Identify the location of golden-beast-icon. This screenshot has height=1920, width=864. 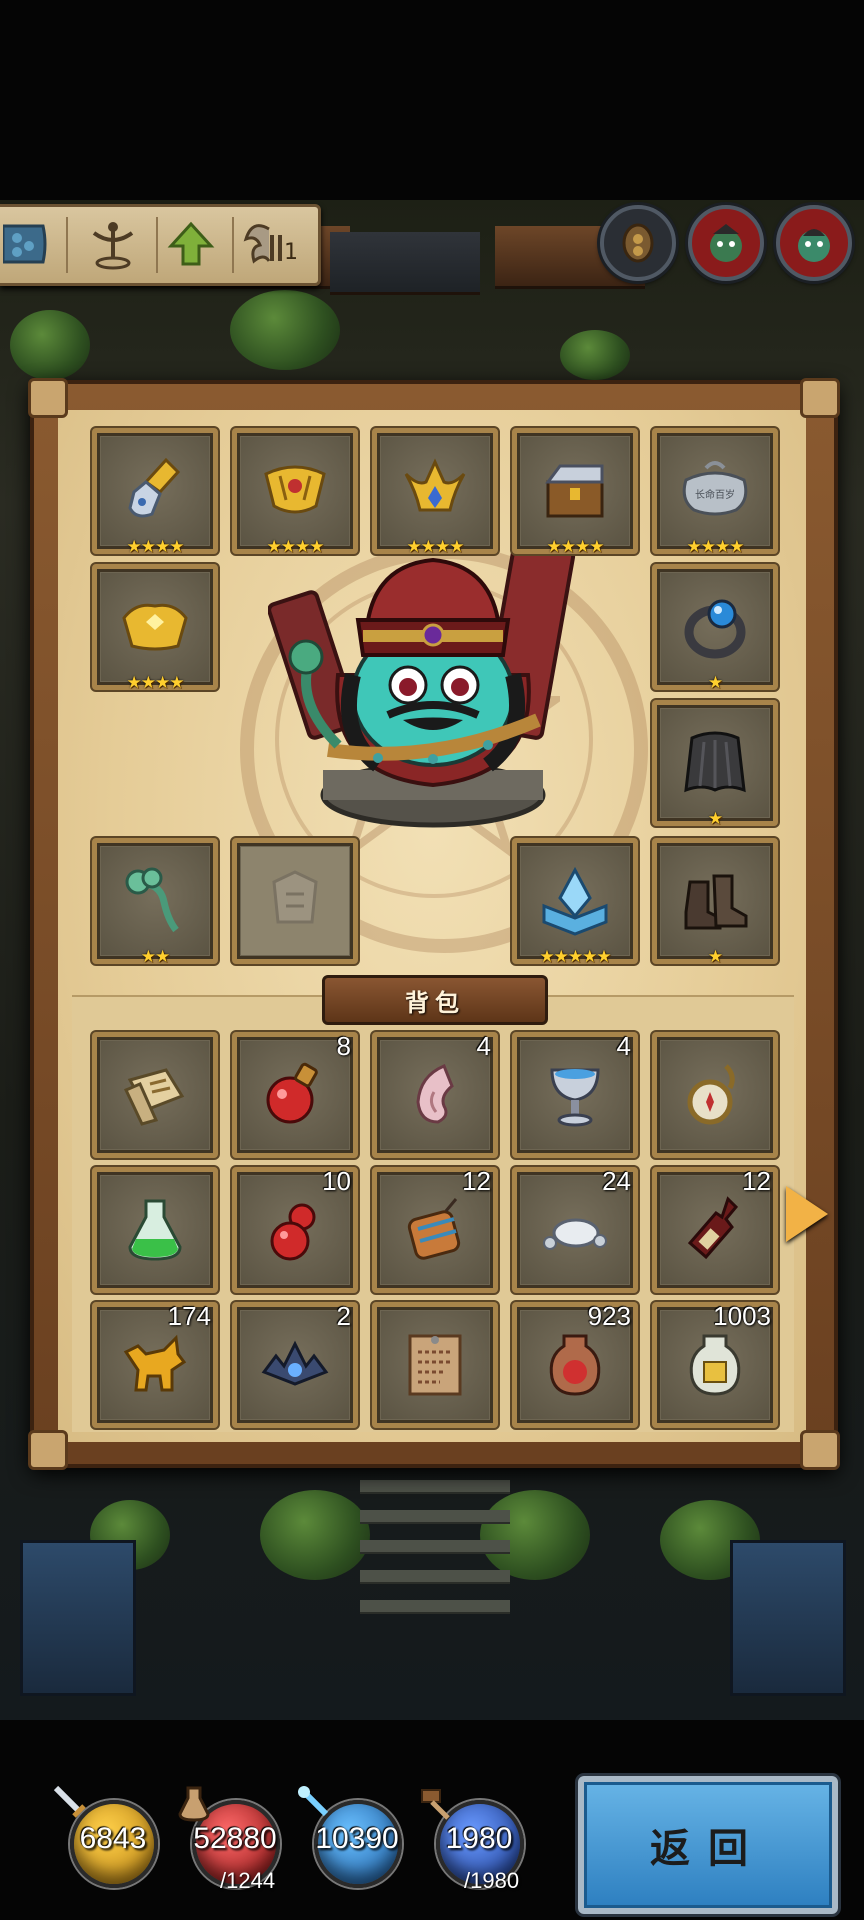
(155, 1363).